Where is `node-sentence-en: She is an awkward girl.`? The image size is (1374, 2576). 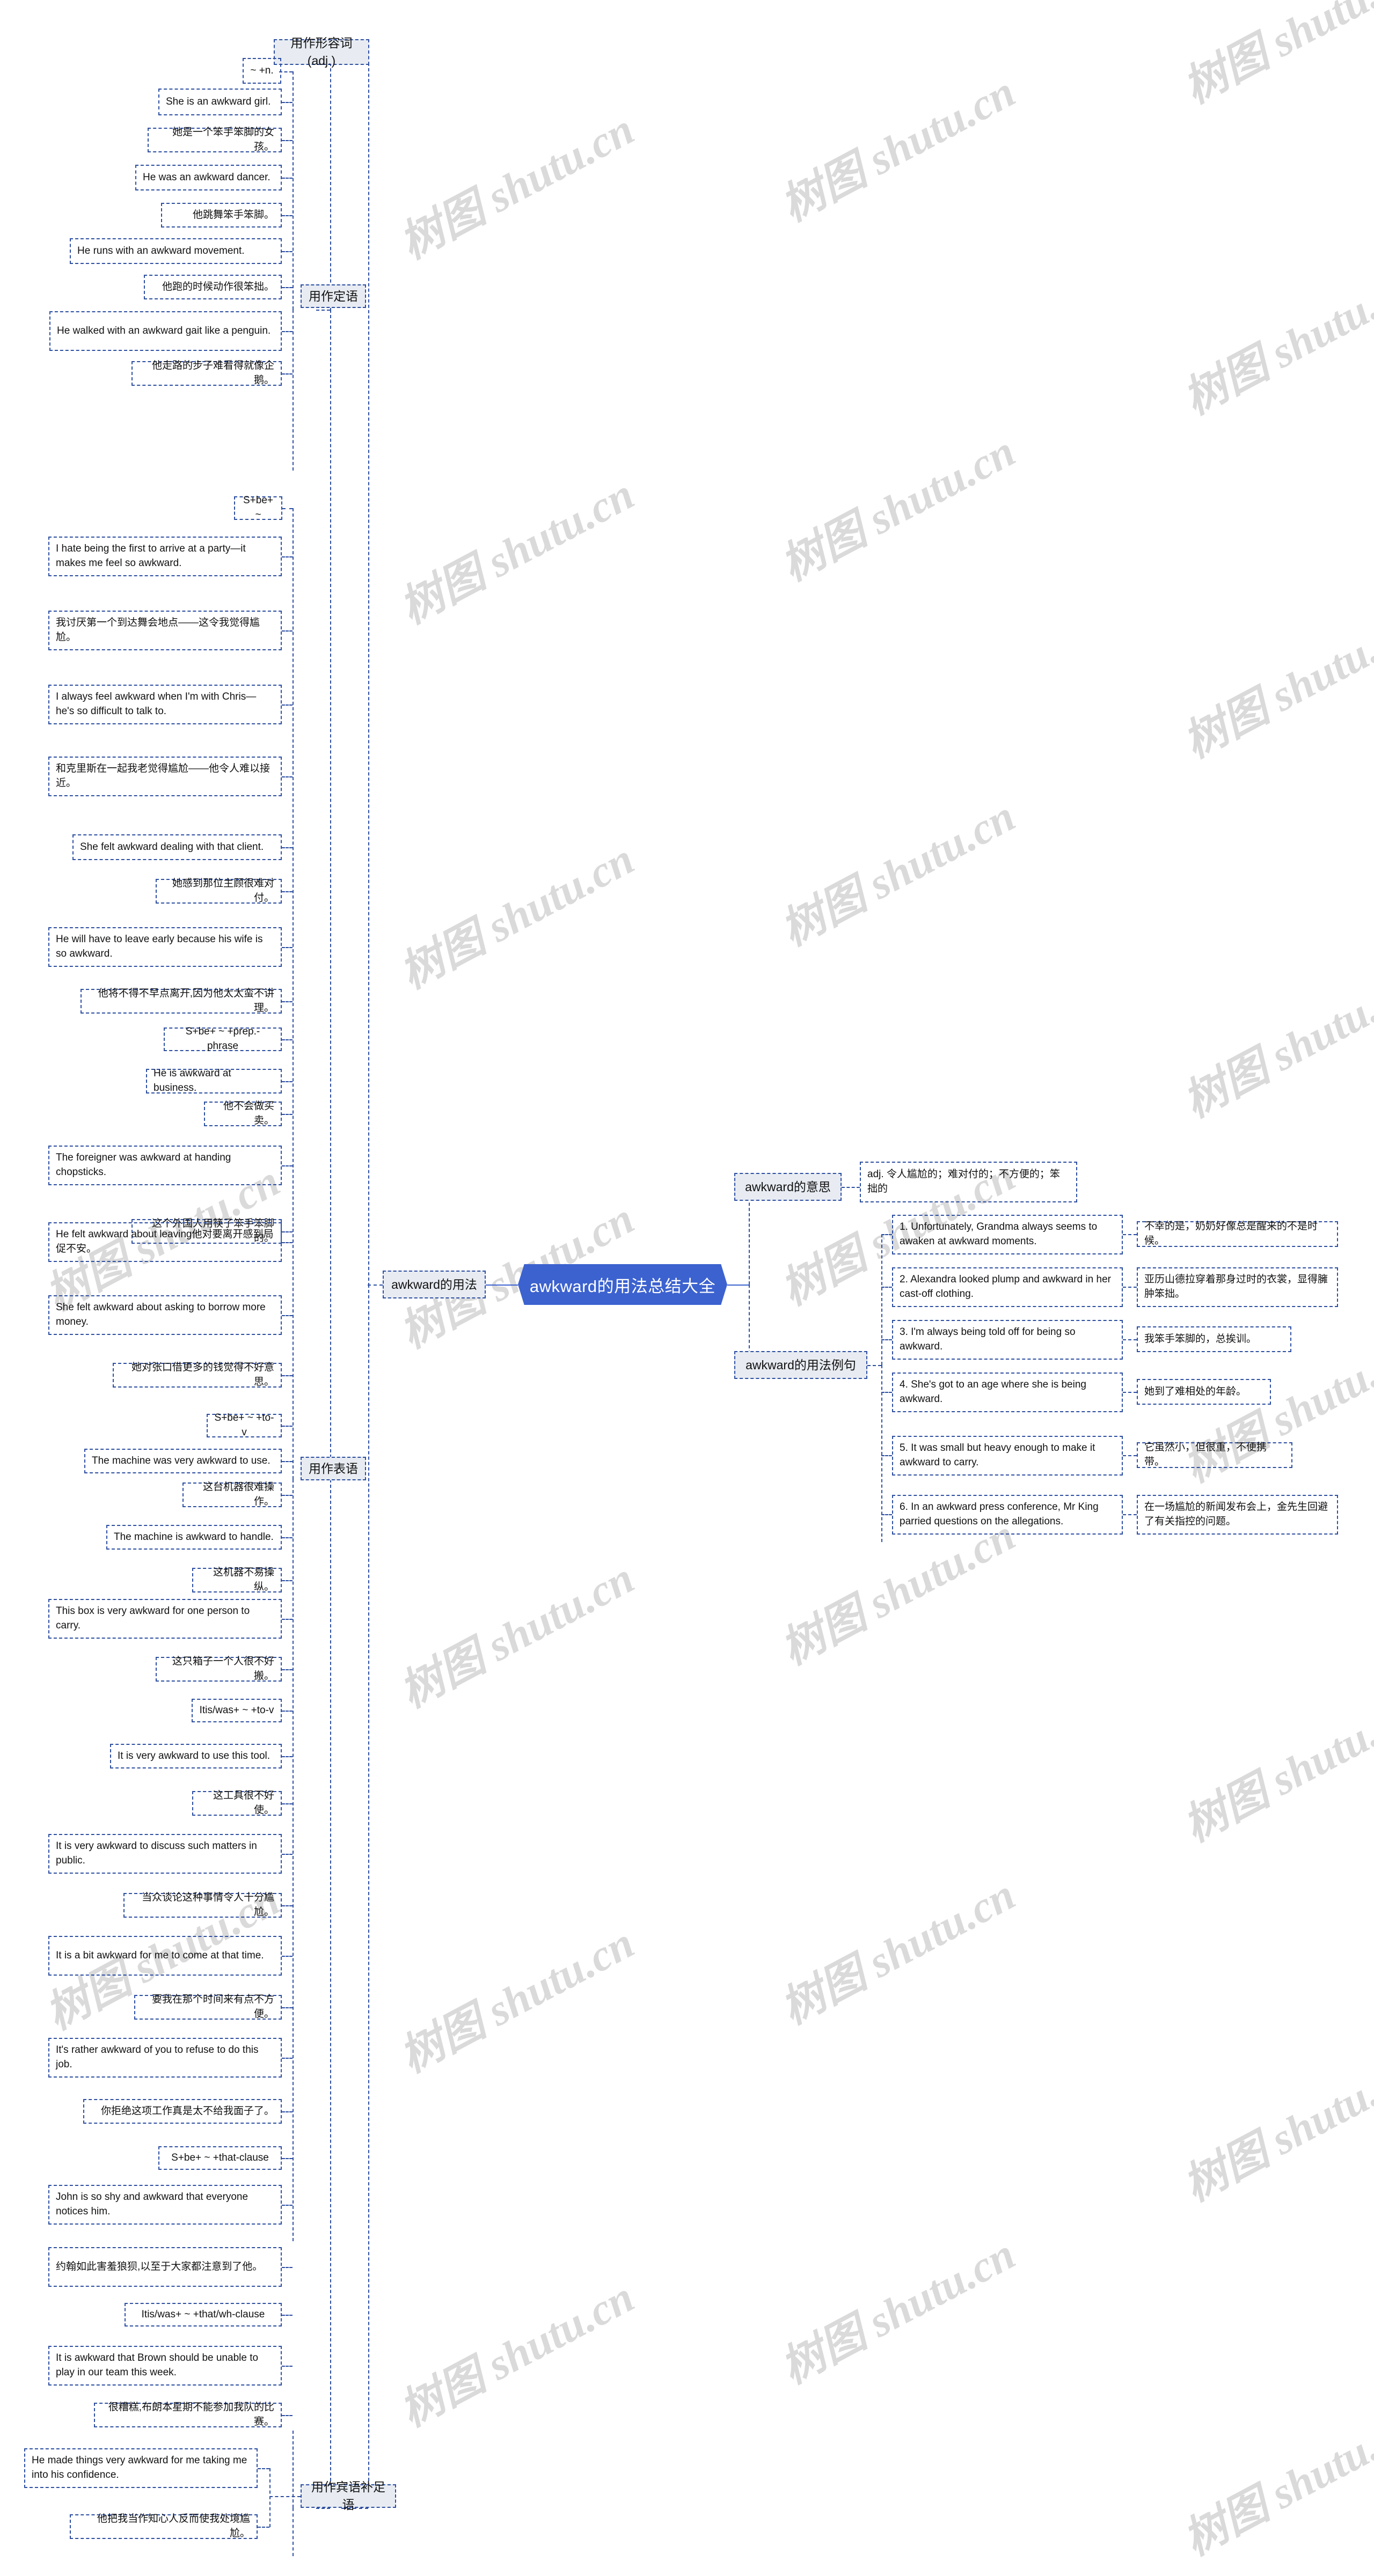
node-sentence-en: She is an awkward girl. is located at coordinates (220, 102).